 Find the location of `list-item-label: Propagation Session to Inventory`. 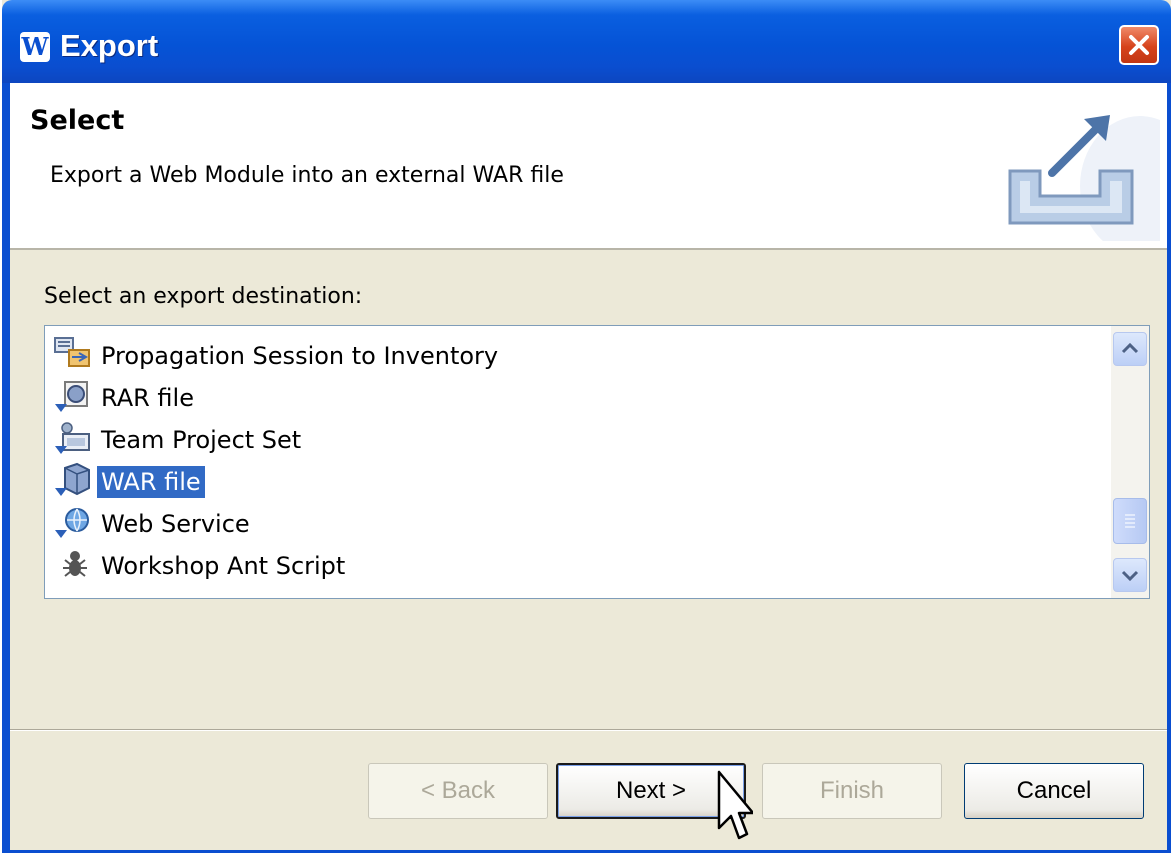

list-item-label: Propagation Session to Inventory is located at coordinates (300, 356).